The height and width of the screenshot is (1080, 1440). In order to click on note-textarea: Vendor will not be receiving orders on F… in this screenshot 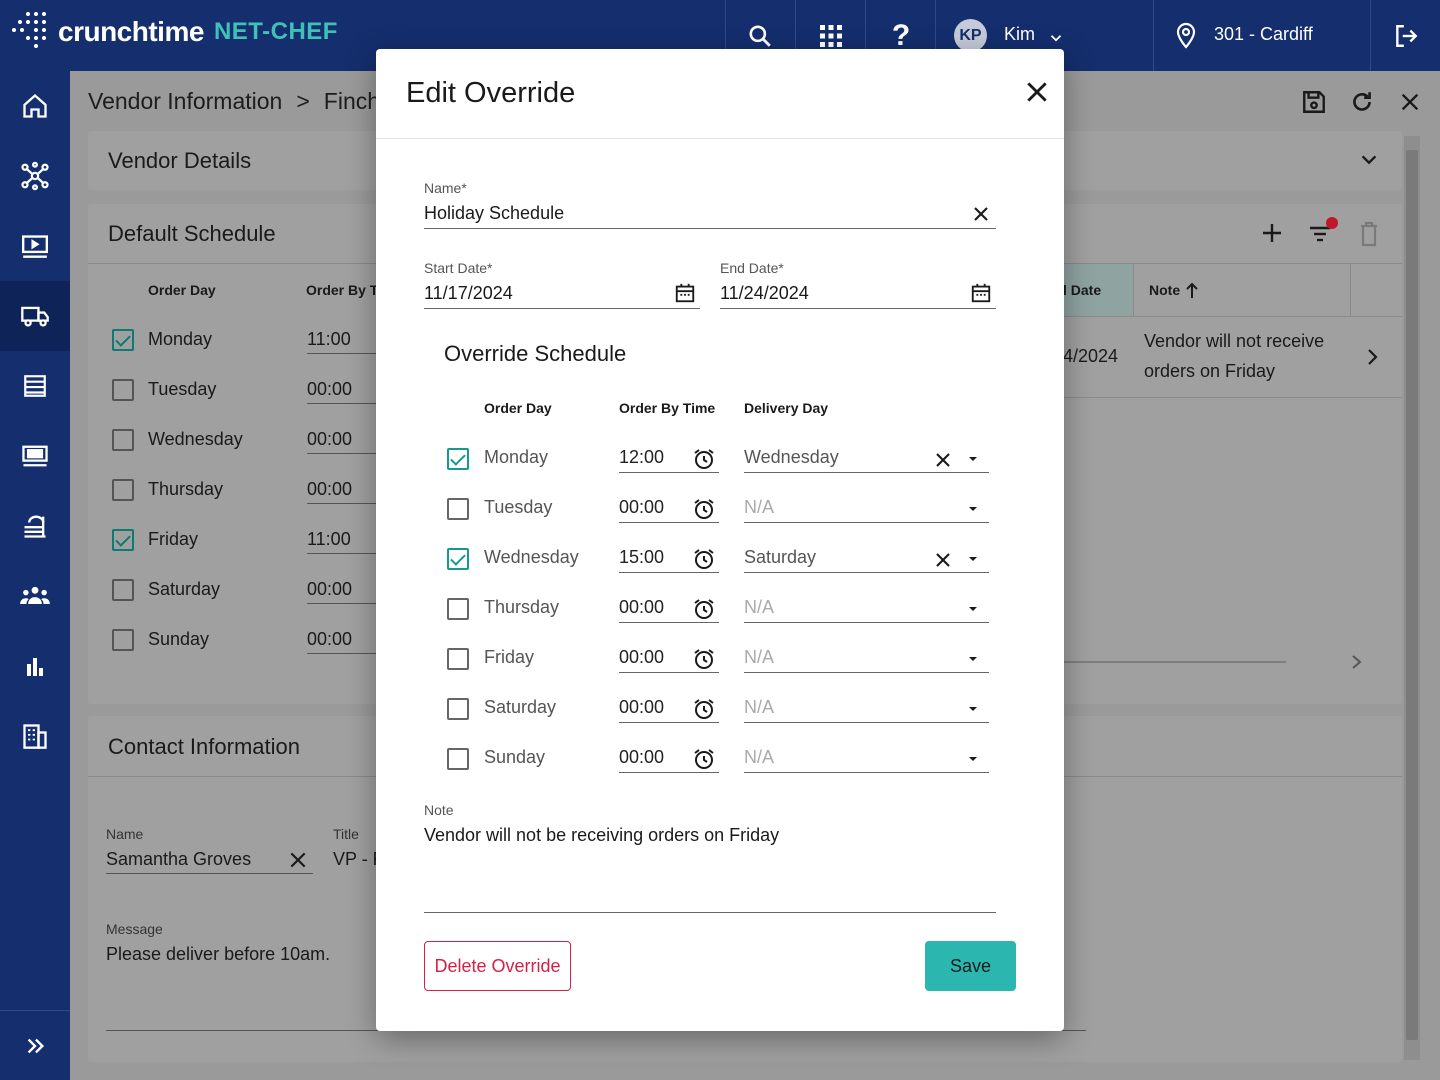, I will do `click(601, 835)`.